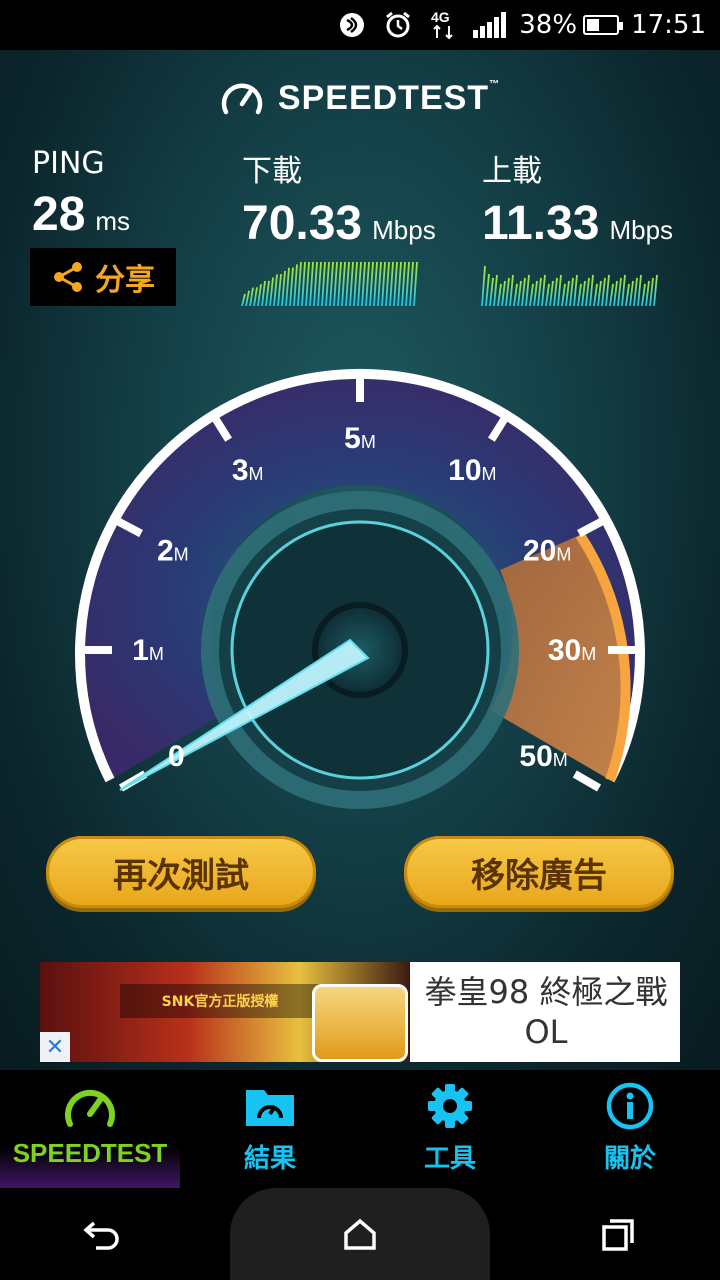  What do you see at coordinates (449, 1159) in the screenshot?
I see `tab-label-tools: 工具` at bounding box center [449, 1159].